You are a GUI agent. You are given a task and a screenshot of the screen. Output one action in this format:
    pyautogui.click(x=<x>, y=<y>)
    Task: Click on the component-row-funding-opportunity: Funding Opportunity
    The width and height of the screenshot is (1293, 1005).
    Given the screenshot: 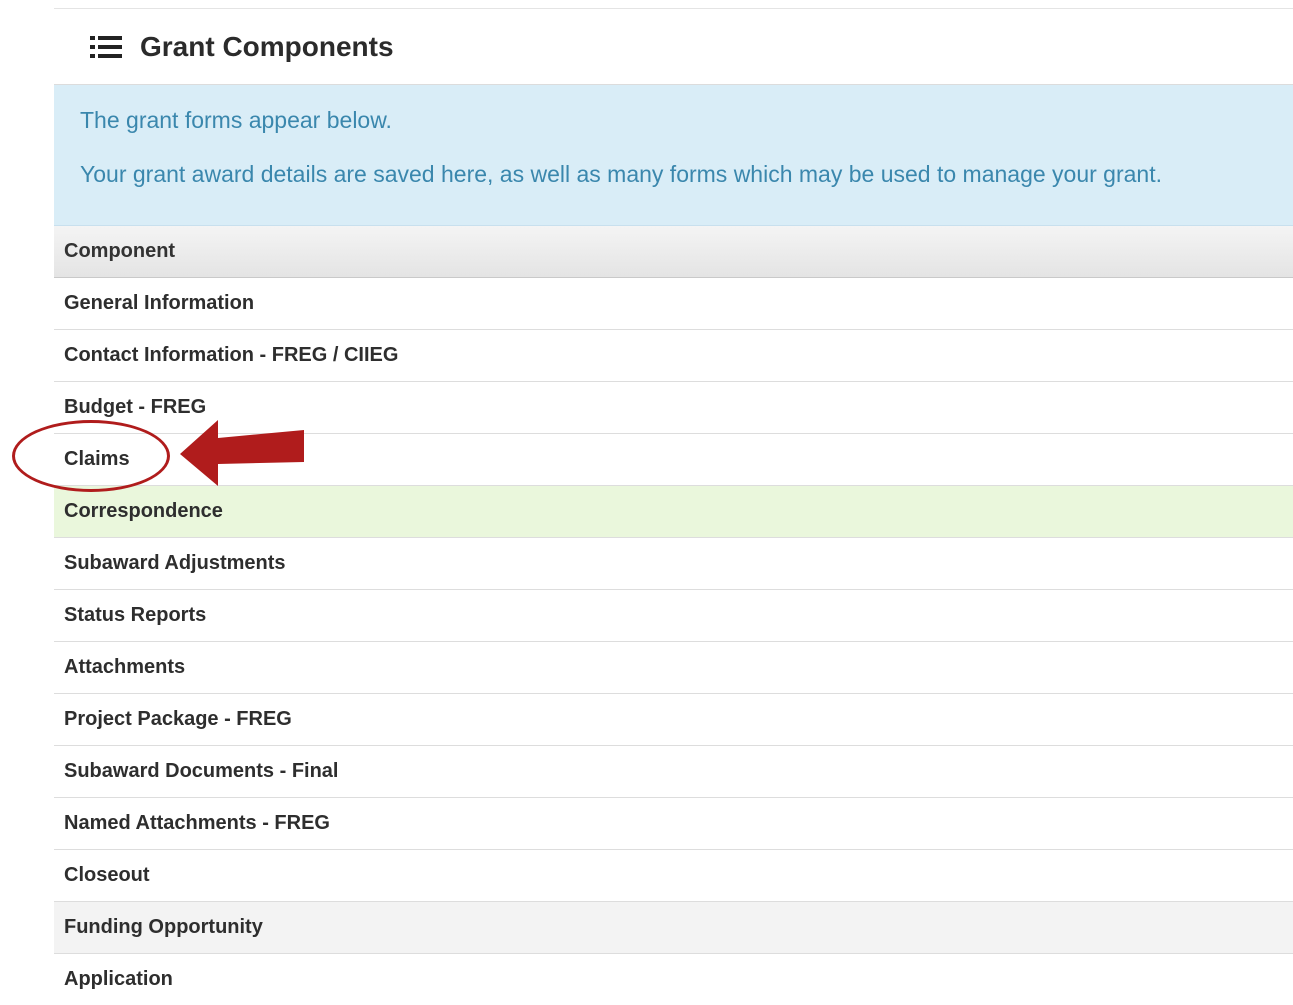 What is the action you would take?
    pyautogui.click(x=673, y=928)
    